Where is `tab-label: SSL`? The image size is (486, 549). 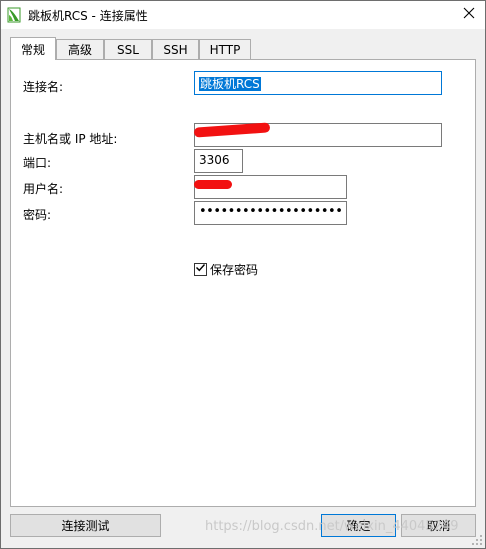 tab-label: SSL is located at coordinates (128, 49).